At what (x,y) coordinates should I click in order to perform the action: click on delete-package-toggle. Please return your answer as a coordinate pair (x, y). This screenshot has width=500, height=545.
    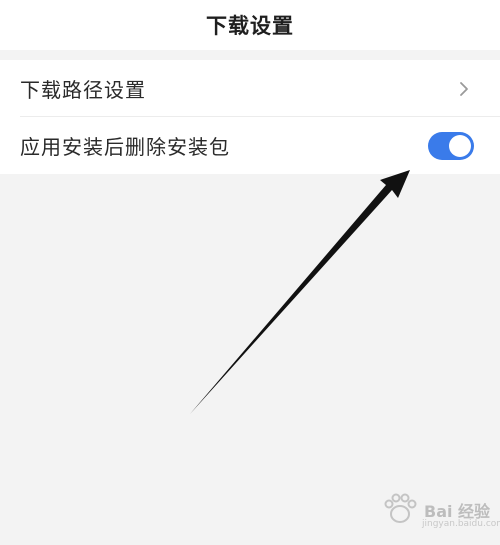
    Looking at the image, I should click on (451, 145).